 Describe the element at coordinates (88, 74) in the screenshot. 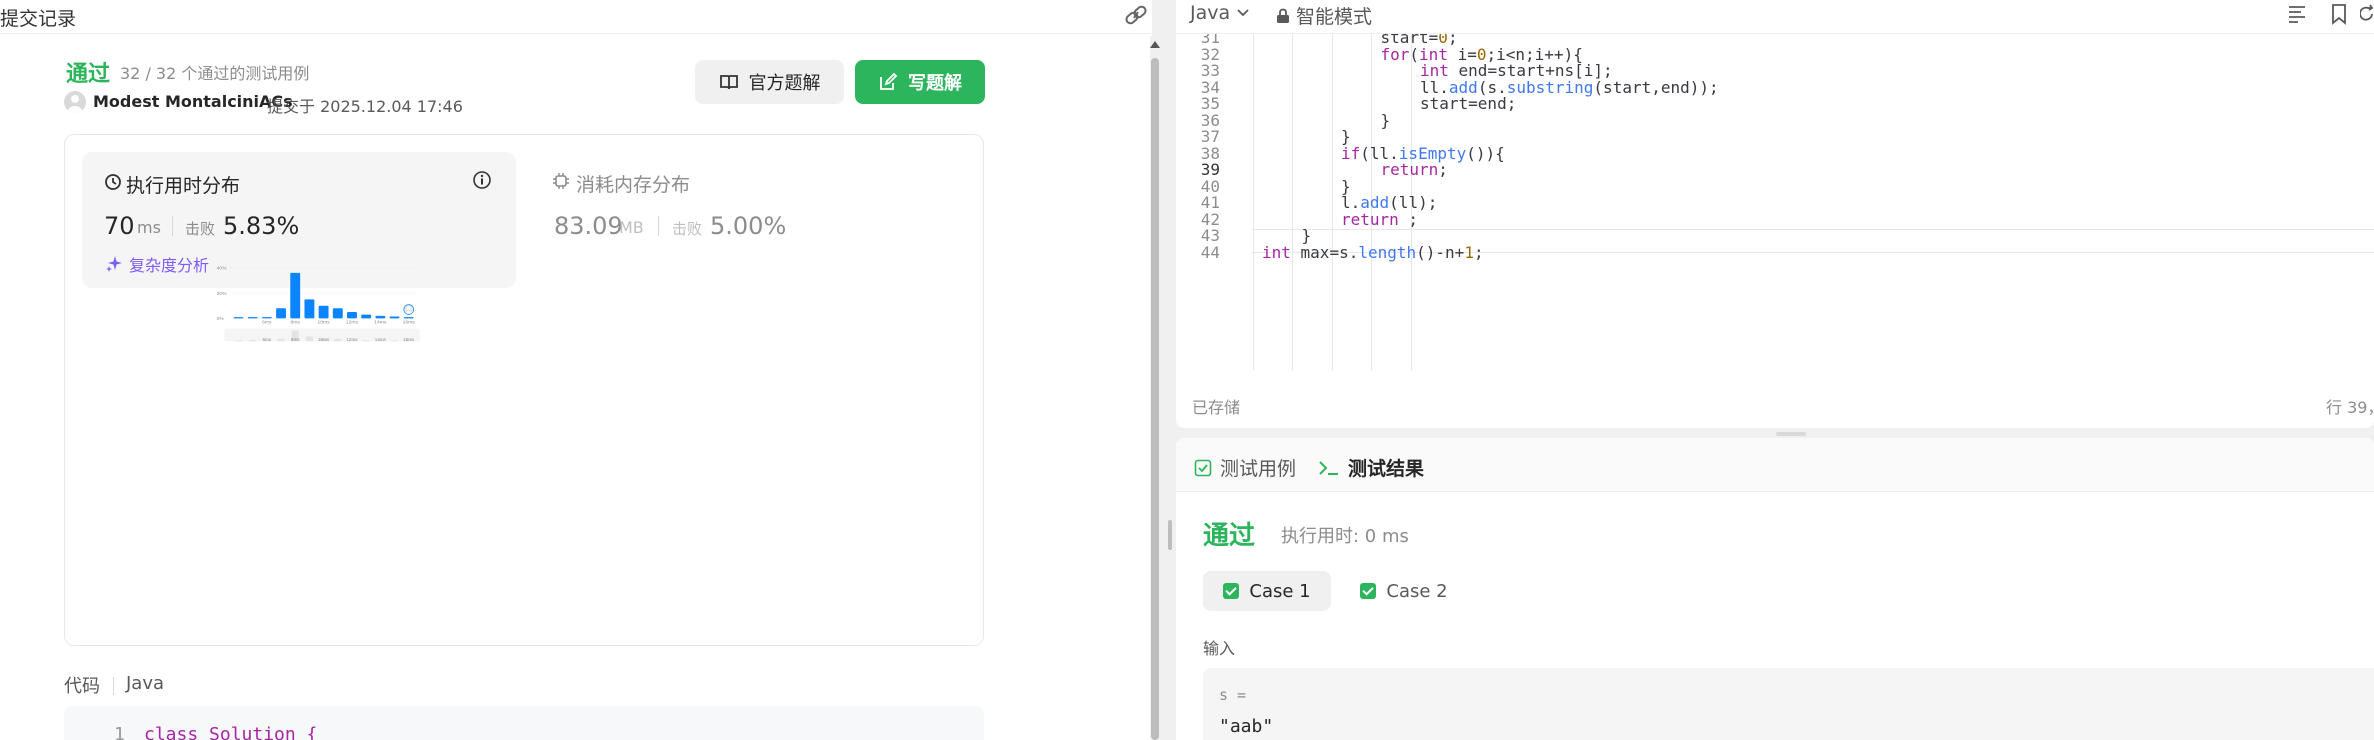

I see `submission-status: 通过` at that location.